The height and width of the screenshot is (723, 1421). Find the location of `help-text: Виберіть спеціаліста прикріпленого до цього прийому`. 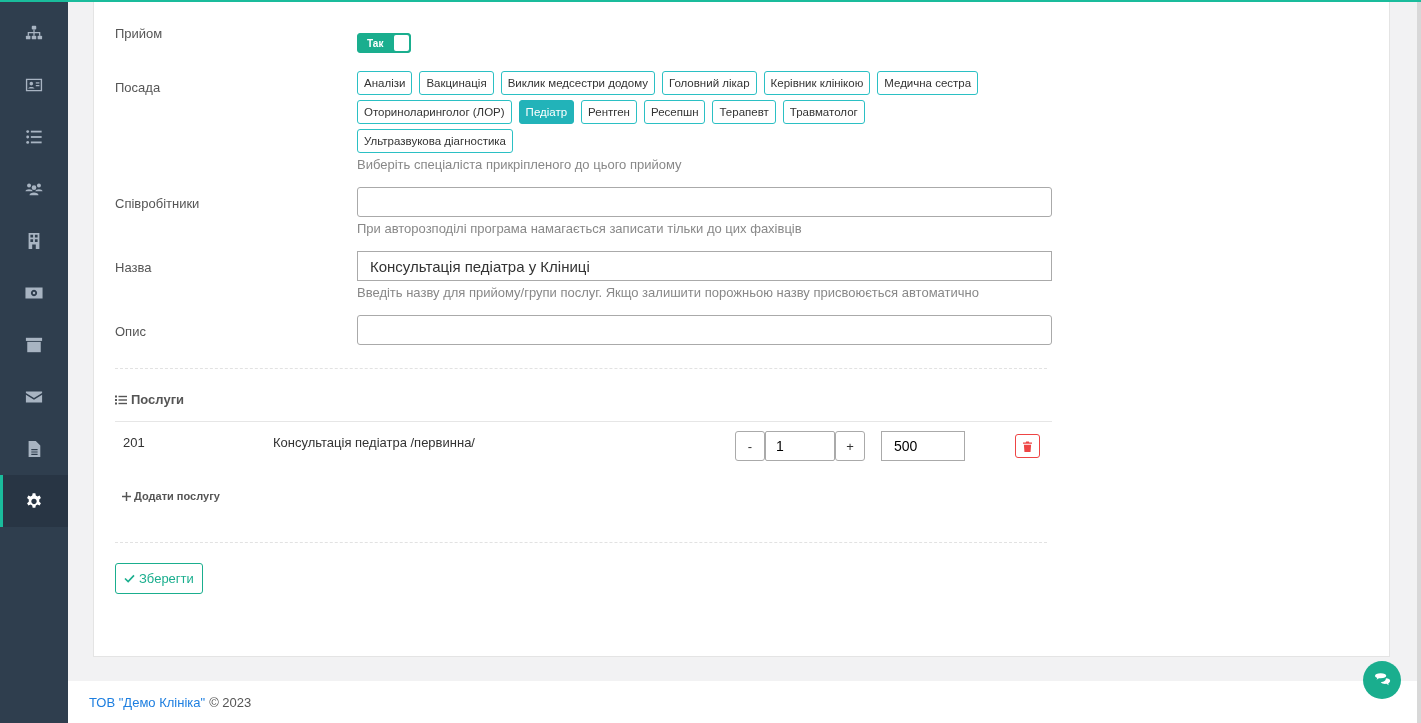

help-text: Виберіть спеціаліста прикріпленого до цього прийому is located at coordinates (520, 164).